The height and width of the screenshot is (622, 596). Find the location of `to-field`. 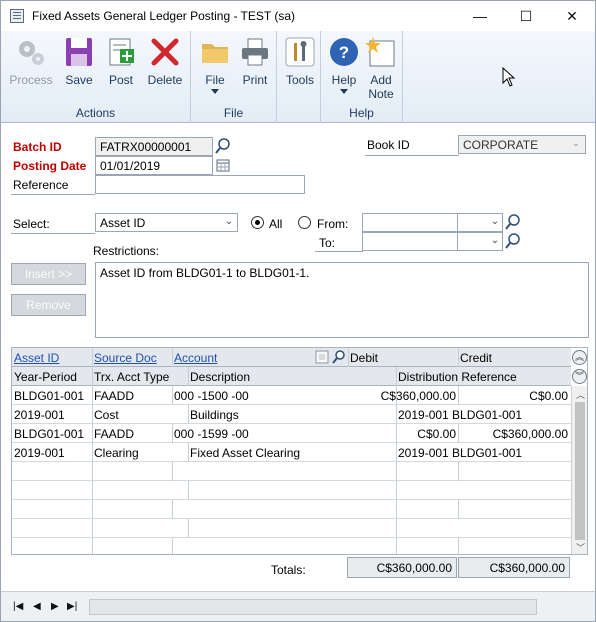

to-field is located at coordinates (410, 241).